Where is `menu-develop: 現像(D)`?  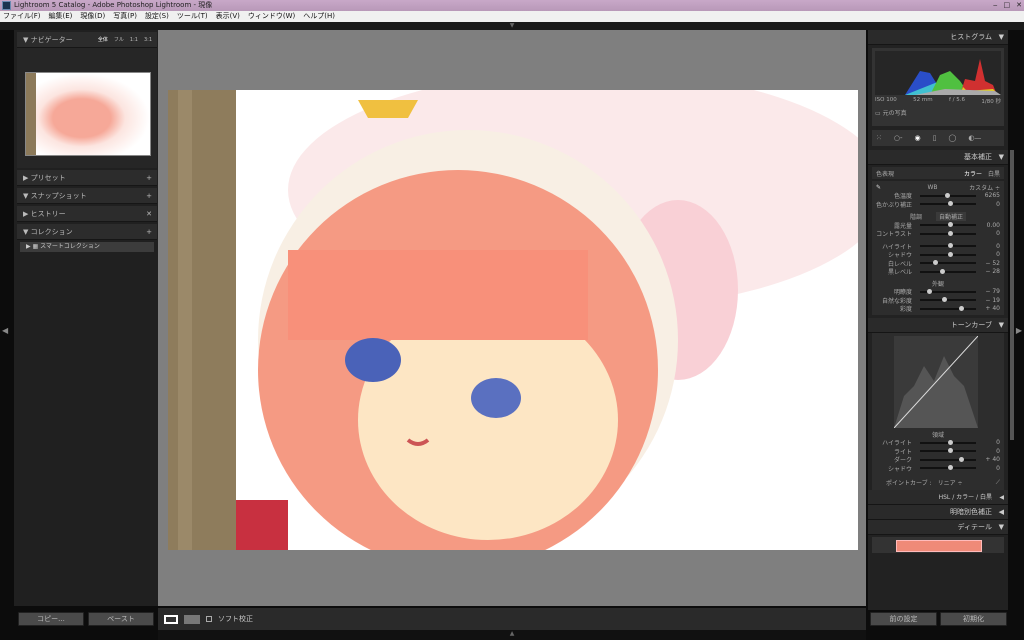 menu-develop: 現像(D) is located at coordinates (92, 16).